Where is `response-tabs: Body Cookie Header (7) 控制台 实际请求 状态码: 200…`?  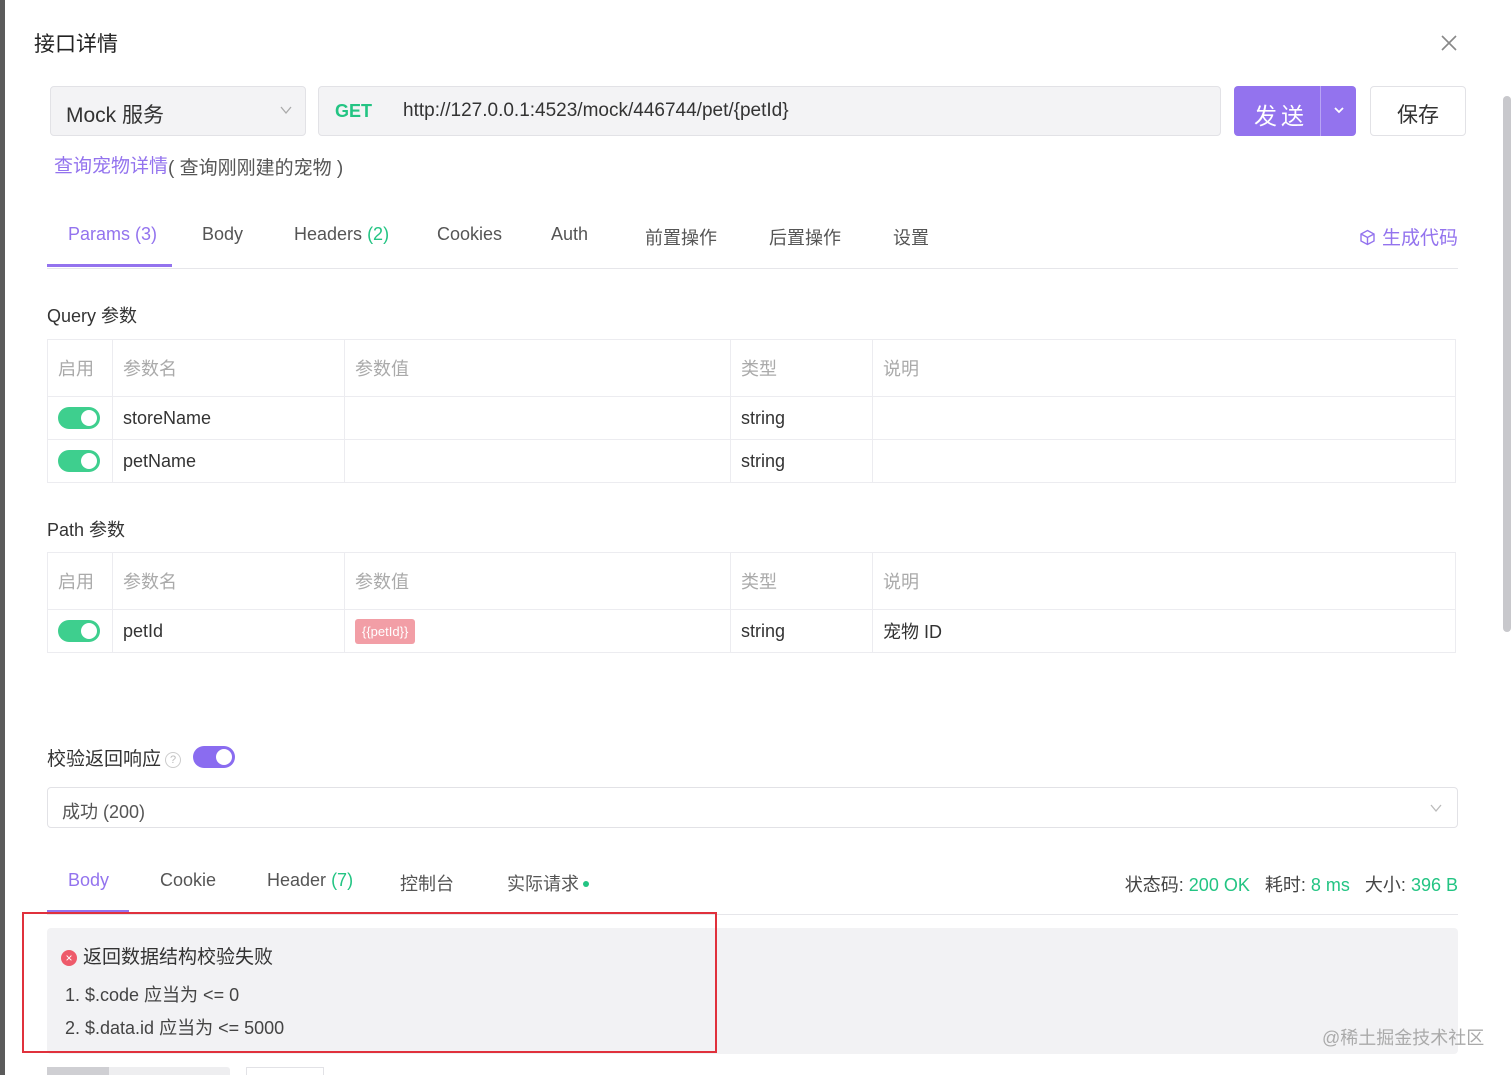
response-tabs: Body Cookie Header (7) 控制台 实际请求 状态码: 200… is located at coordinates (752, 887).